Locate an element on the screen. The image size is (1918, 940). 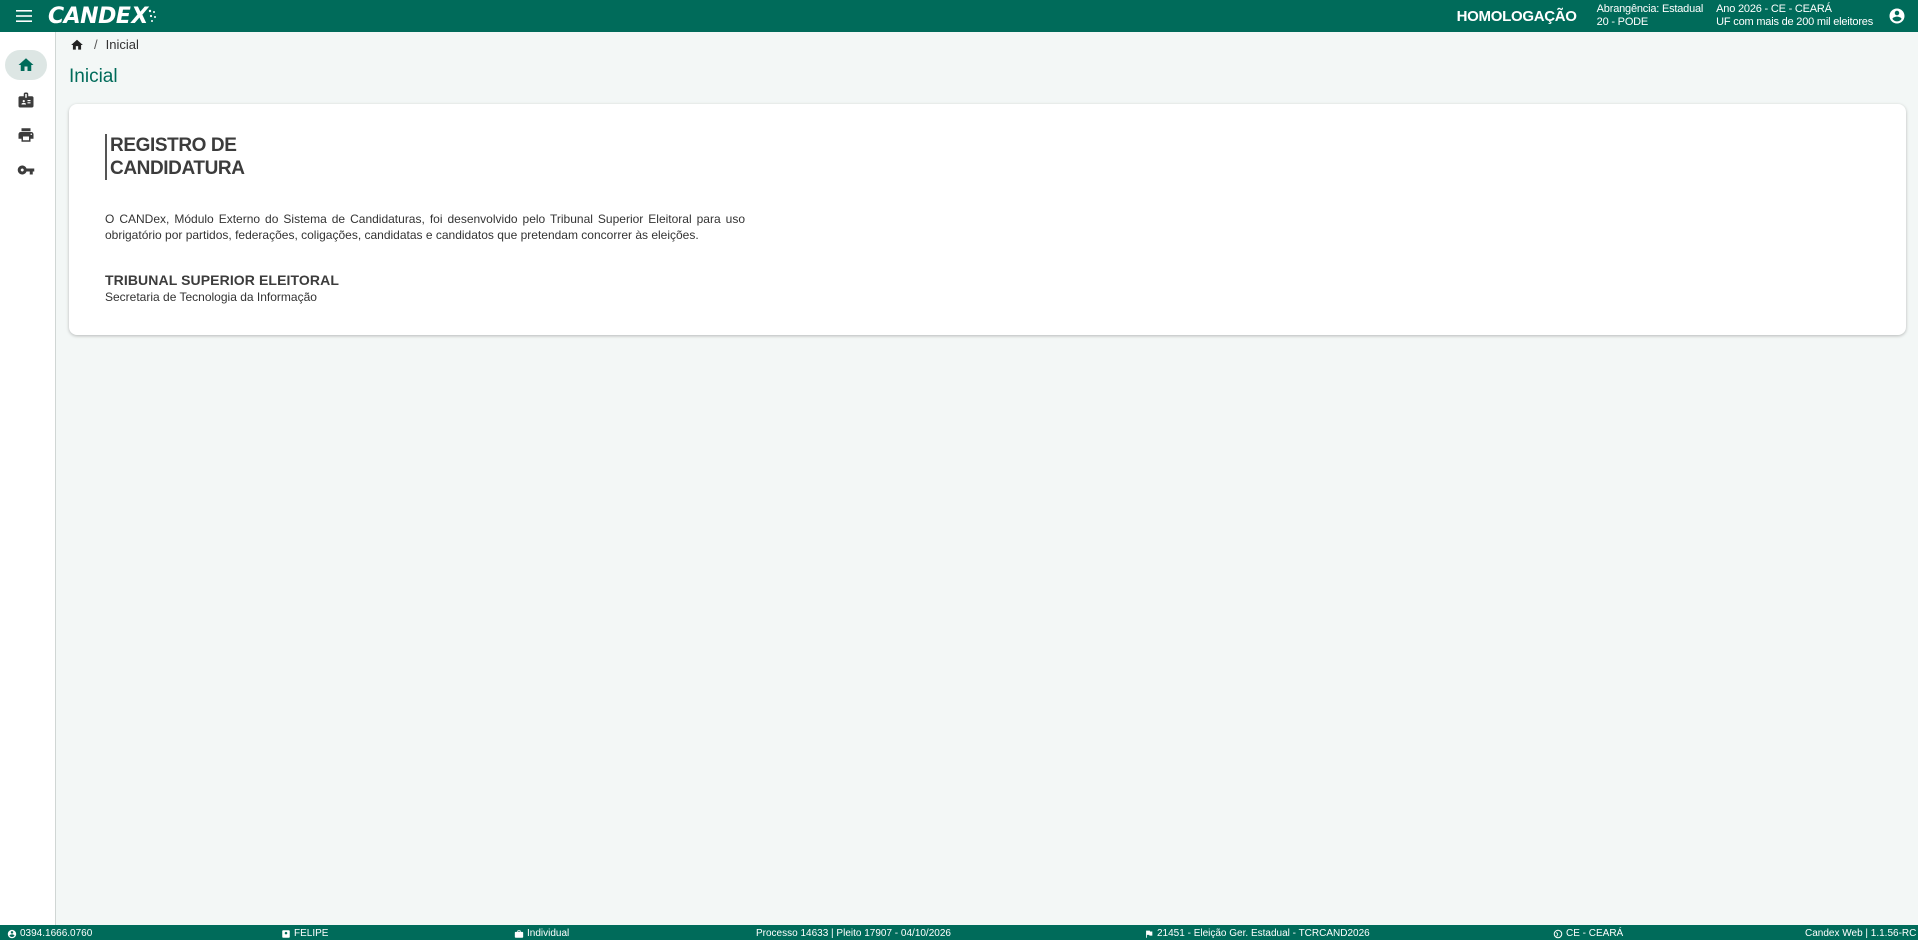
sidebar-item-home is located at coordinates (26, 65).